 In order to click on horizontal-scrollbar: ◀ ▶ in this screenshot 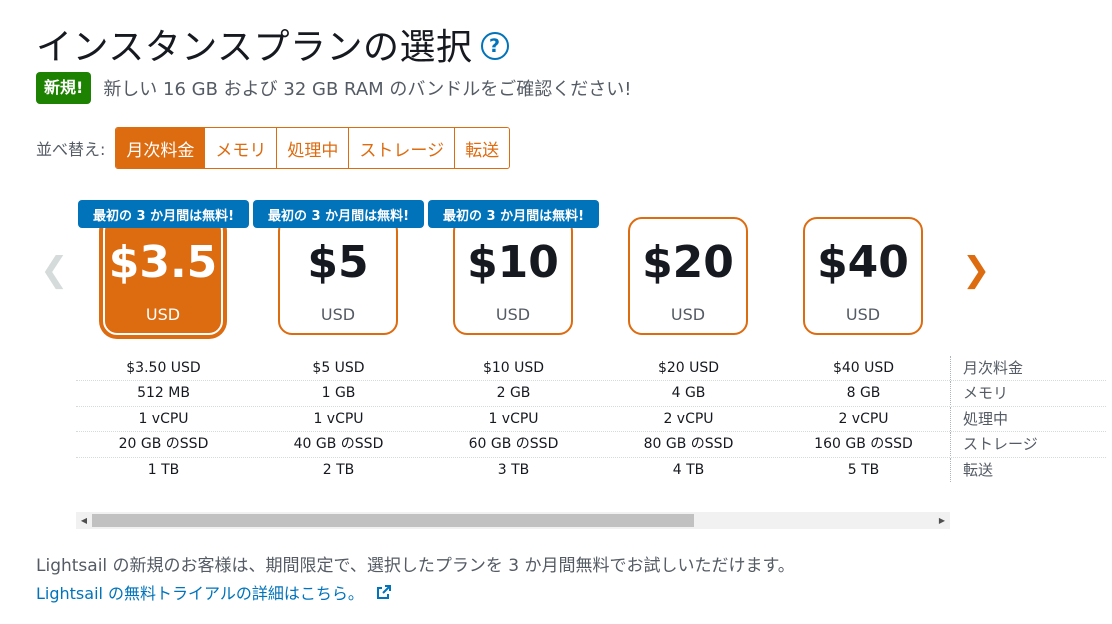, I will do `click(513, 520)`.